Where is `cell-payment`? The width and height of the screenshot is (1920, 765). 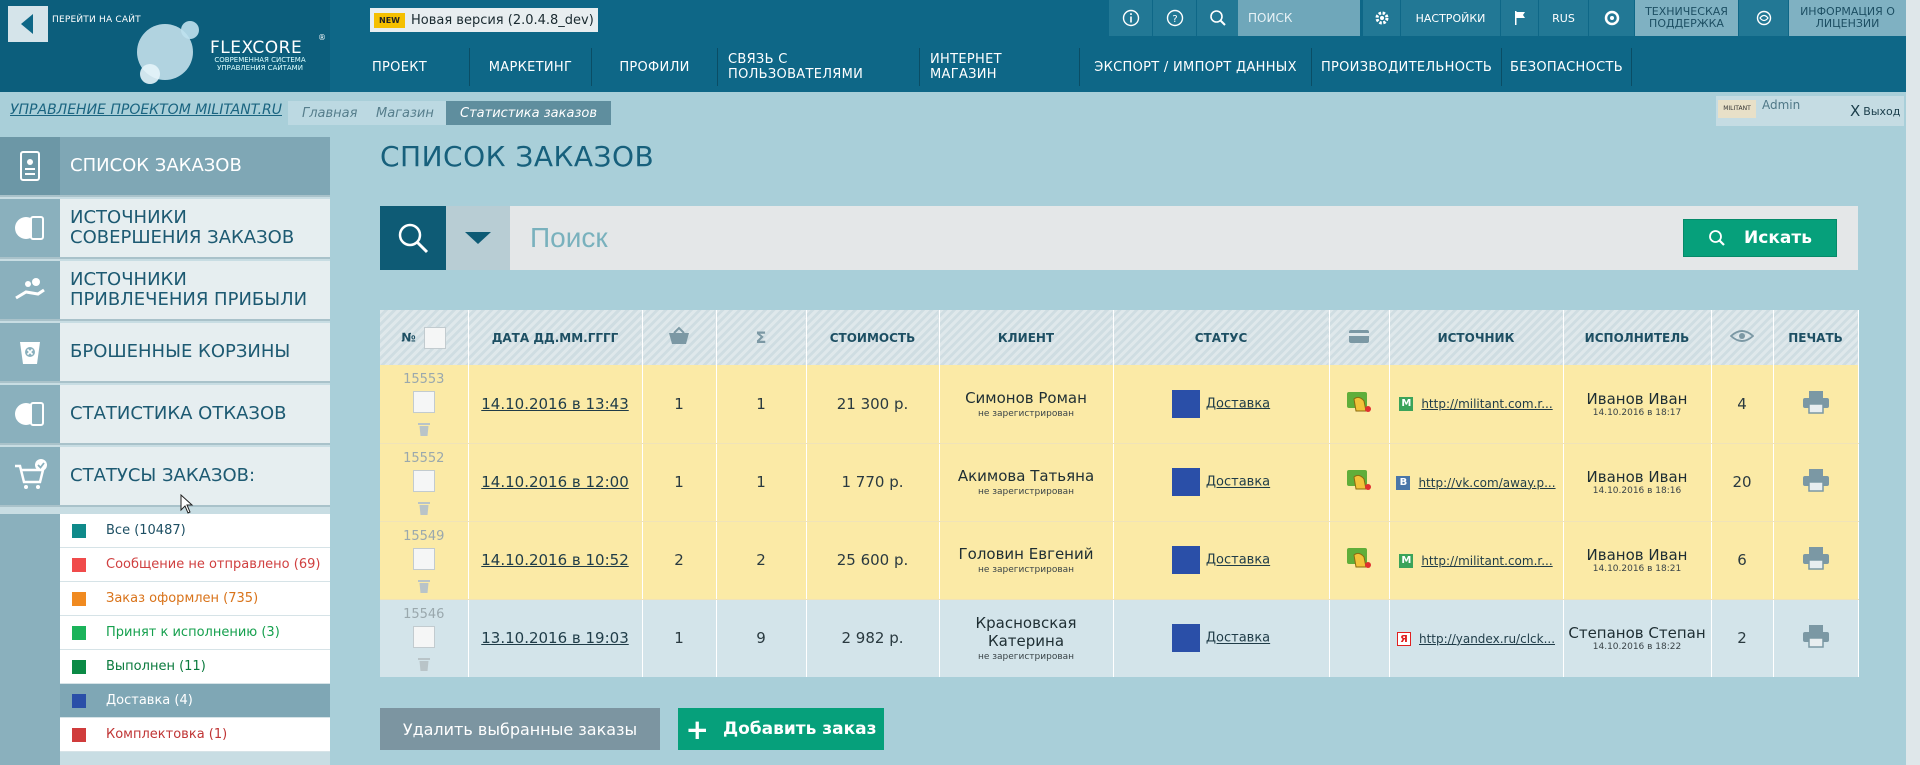
cell-payment is located at coordinates (1359, 404).